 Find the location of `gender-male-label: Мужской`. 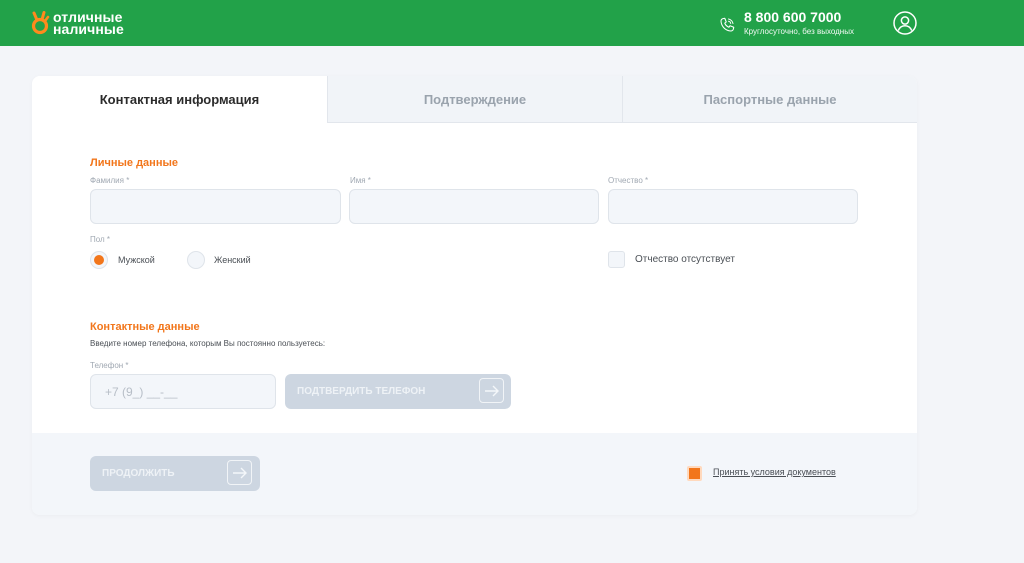

gender-male-label: Мужской is located at coordinates (136, 260).